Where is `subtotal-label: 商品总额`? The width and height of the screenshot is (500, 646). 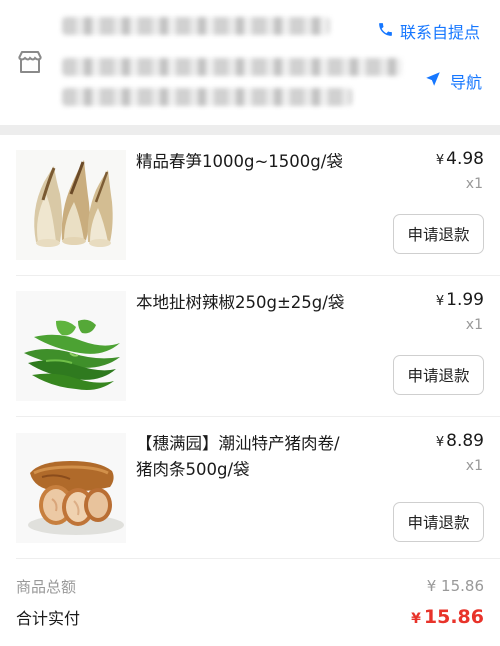
subtotal-label: 商品总额 is located at coordinates (46, 586).